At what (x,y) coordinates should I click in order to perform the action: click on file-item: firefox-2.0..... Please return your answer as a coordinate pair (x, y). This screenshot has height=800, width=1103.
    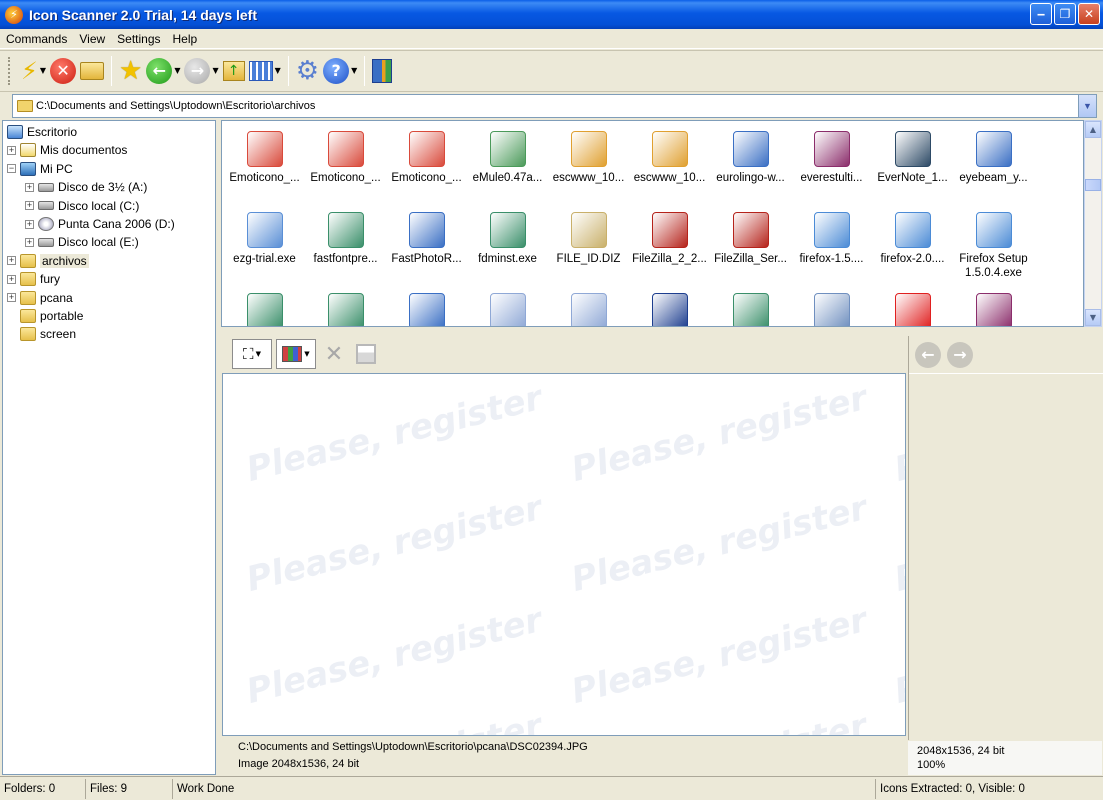
    Looking at the image, I should click on (912, 244).